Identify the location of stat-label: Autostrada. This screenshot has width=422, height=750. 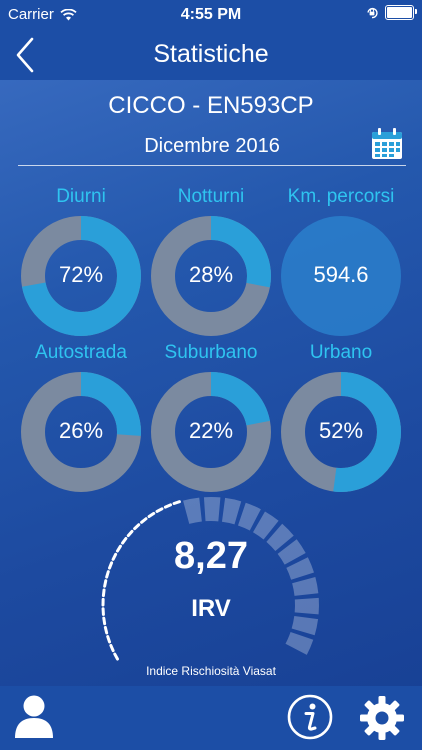
(81, 352).